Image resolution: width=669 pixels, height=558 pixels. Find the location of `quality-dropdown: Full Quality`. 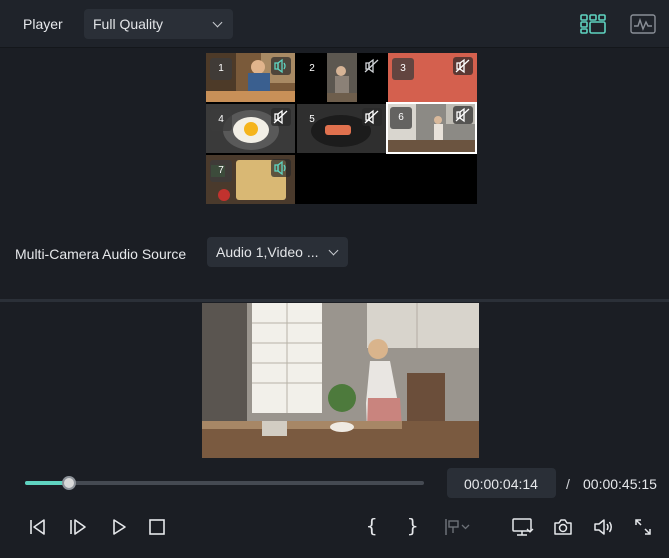

quality-dropdown: Full Quality is located at coordinates (158, 24).